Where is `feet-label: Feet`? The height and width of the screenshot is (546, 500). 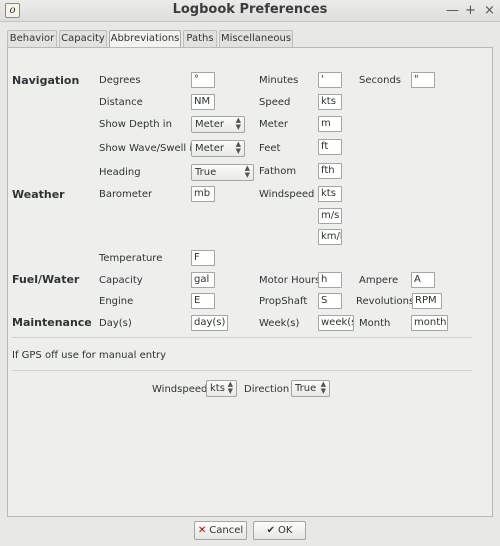 feet-label: Feet is located at coordinates (270, 148).